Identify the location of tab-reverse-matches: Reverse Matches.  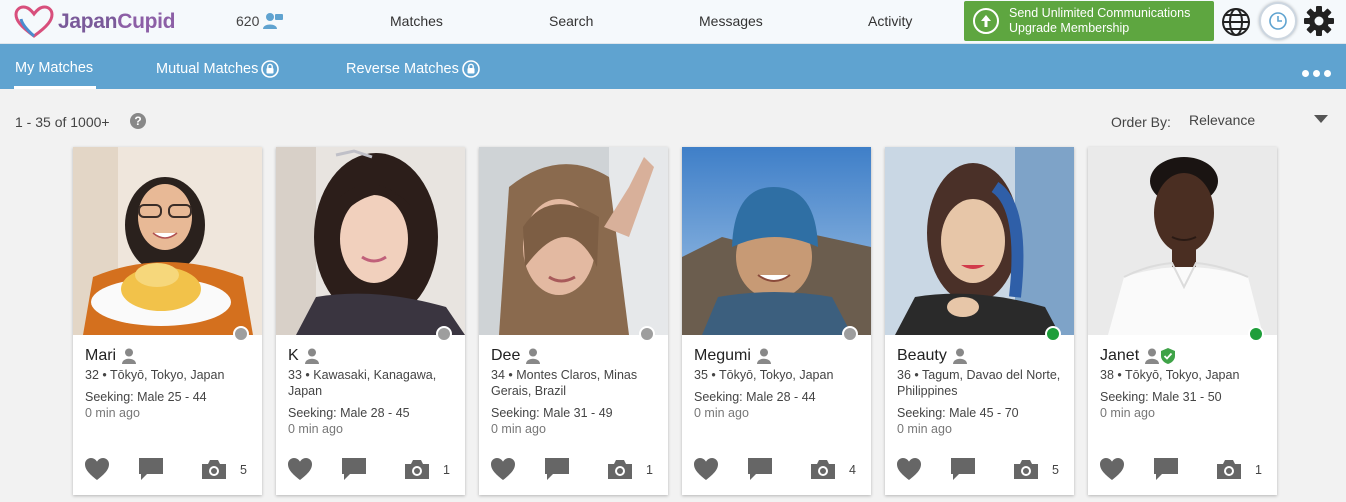
(413, 69).